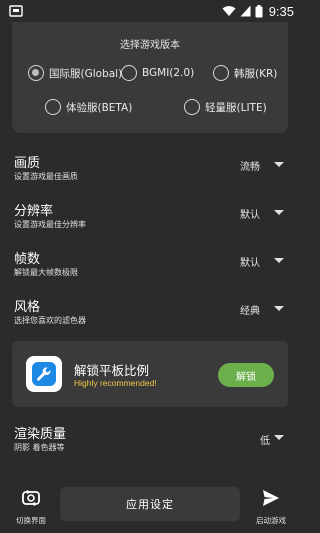  What do you see at coordinates (31, 520) in the screenshot?
I see `switch-ui-label: 切换界面` at bounding box center [31, 520].